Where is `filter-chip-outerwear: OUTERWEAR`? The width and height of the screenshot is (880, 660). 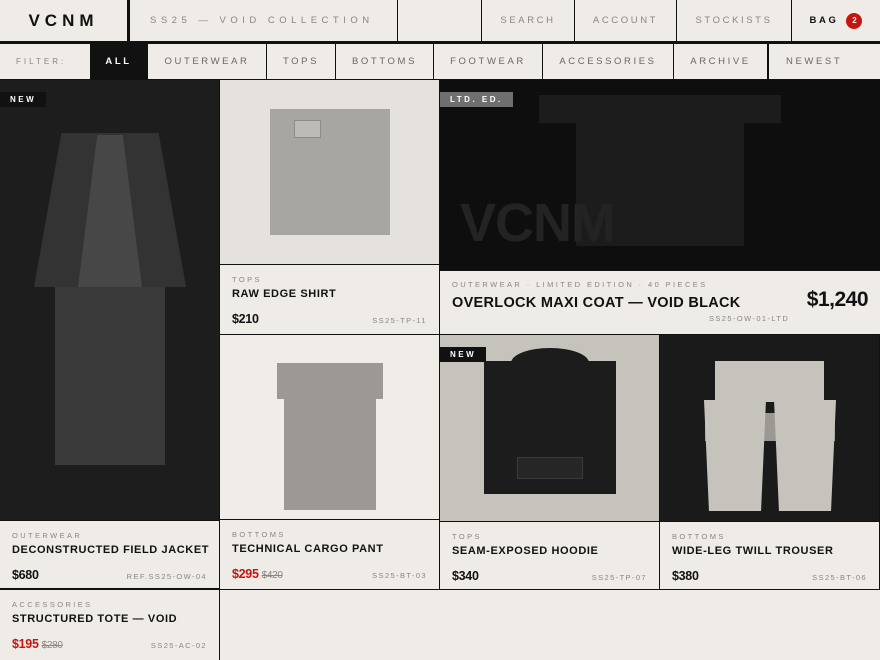
filter-chip-outerwear: OUTERWEAR is located at coordinates (207, 61).